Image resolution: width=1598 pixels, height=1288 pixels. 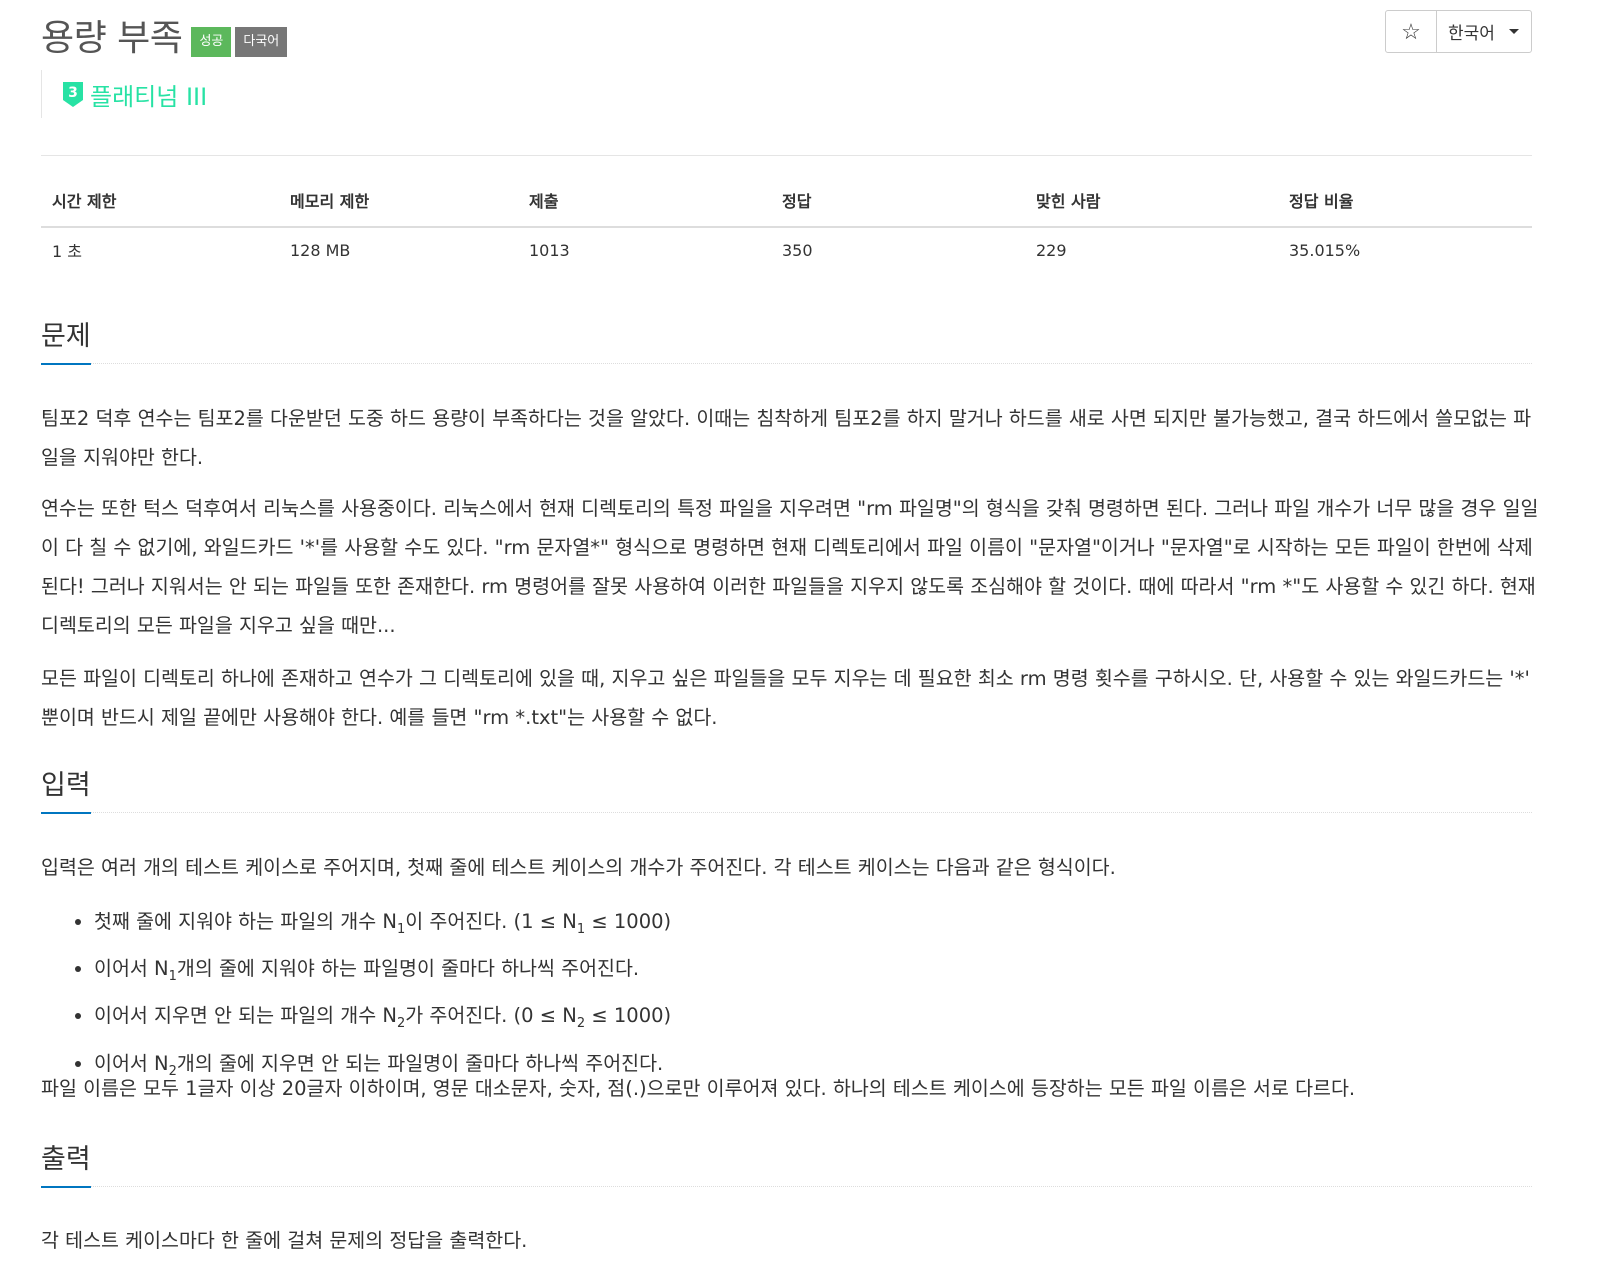 What do you see at coordinates (320, 250) in the screenshot?
I see `memory-limit-value: 128 MB` at bounding box center [320, 250].